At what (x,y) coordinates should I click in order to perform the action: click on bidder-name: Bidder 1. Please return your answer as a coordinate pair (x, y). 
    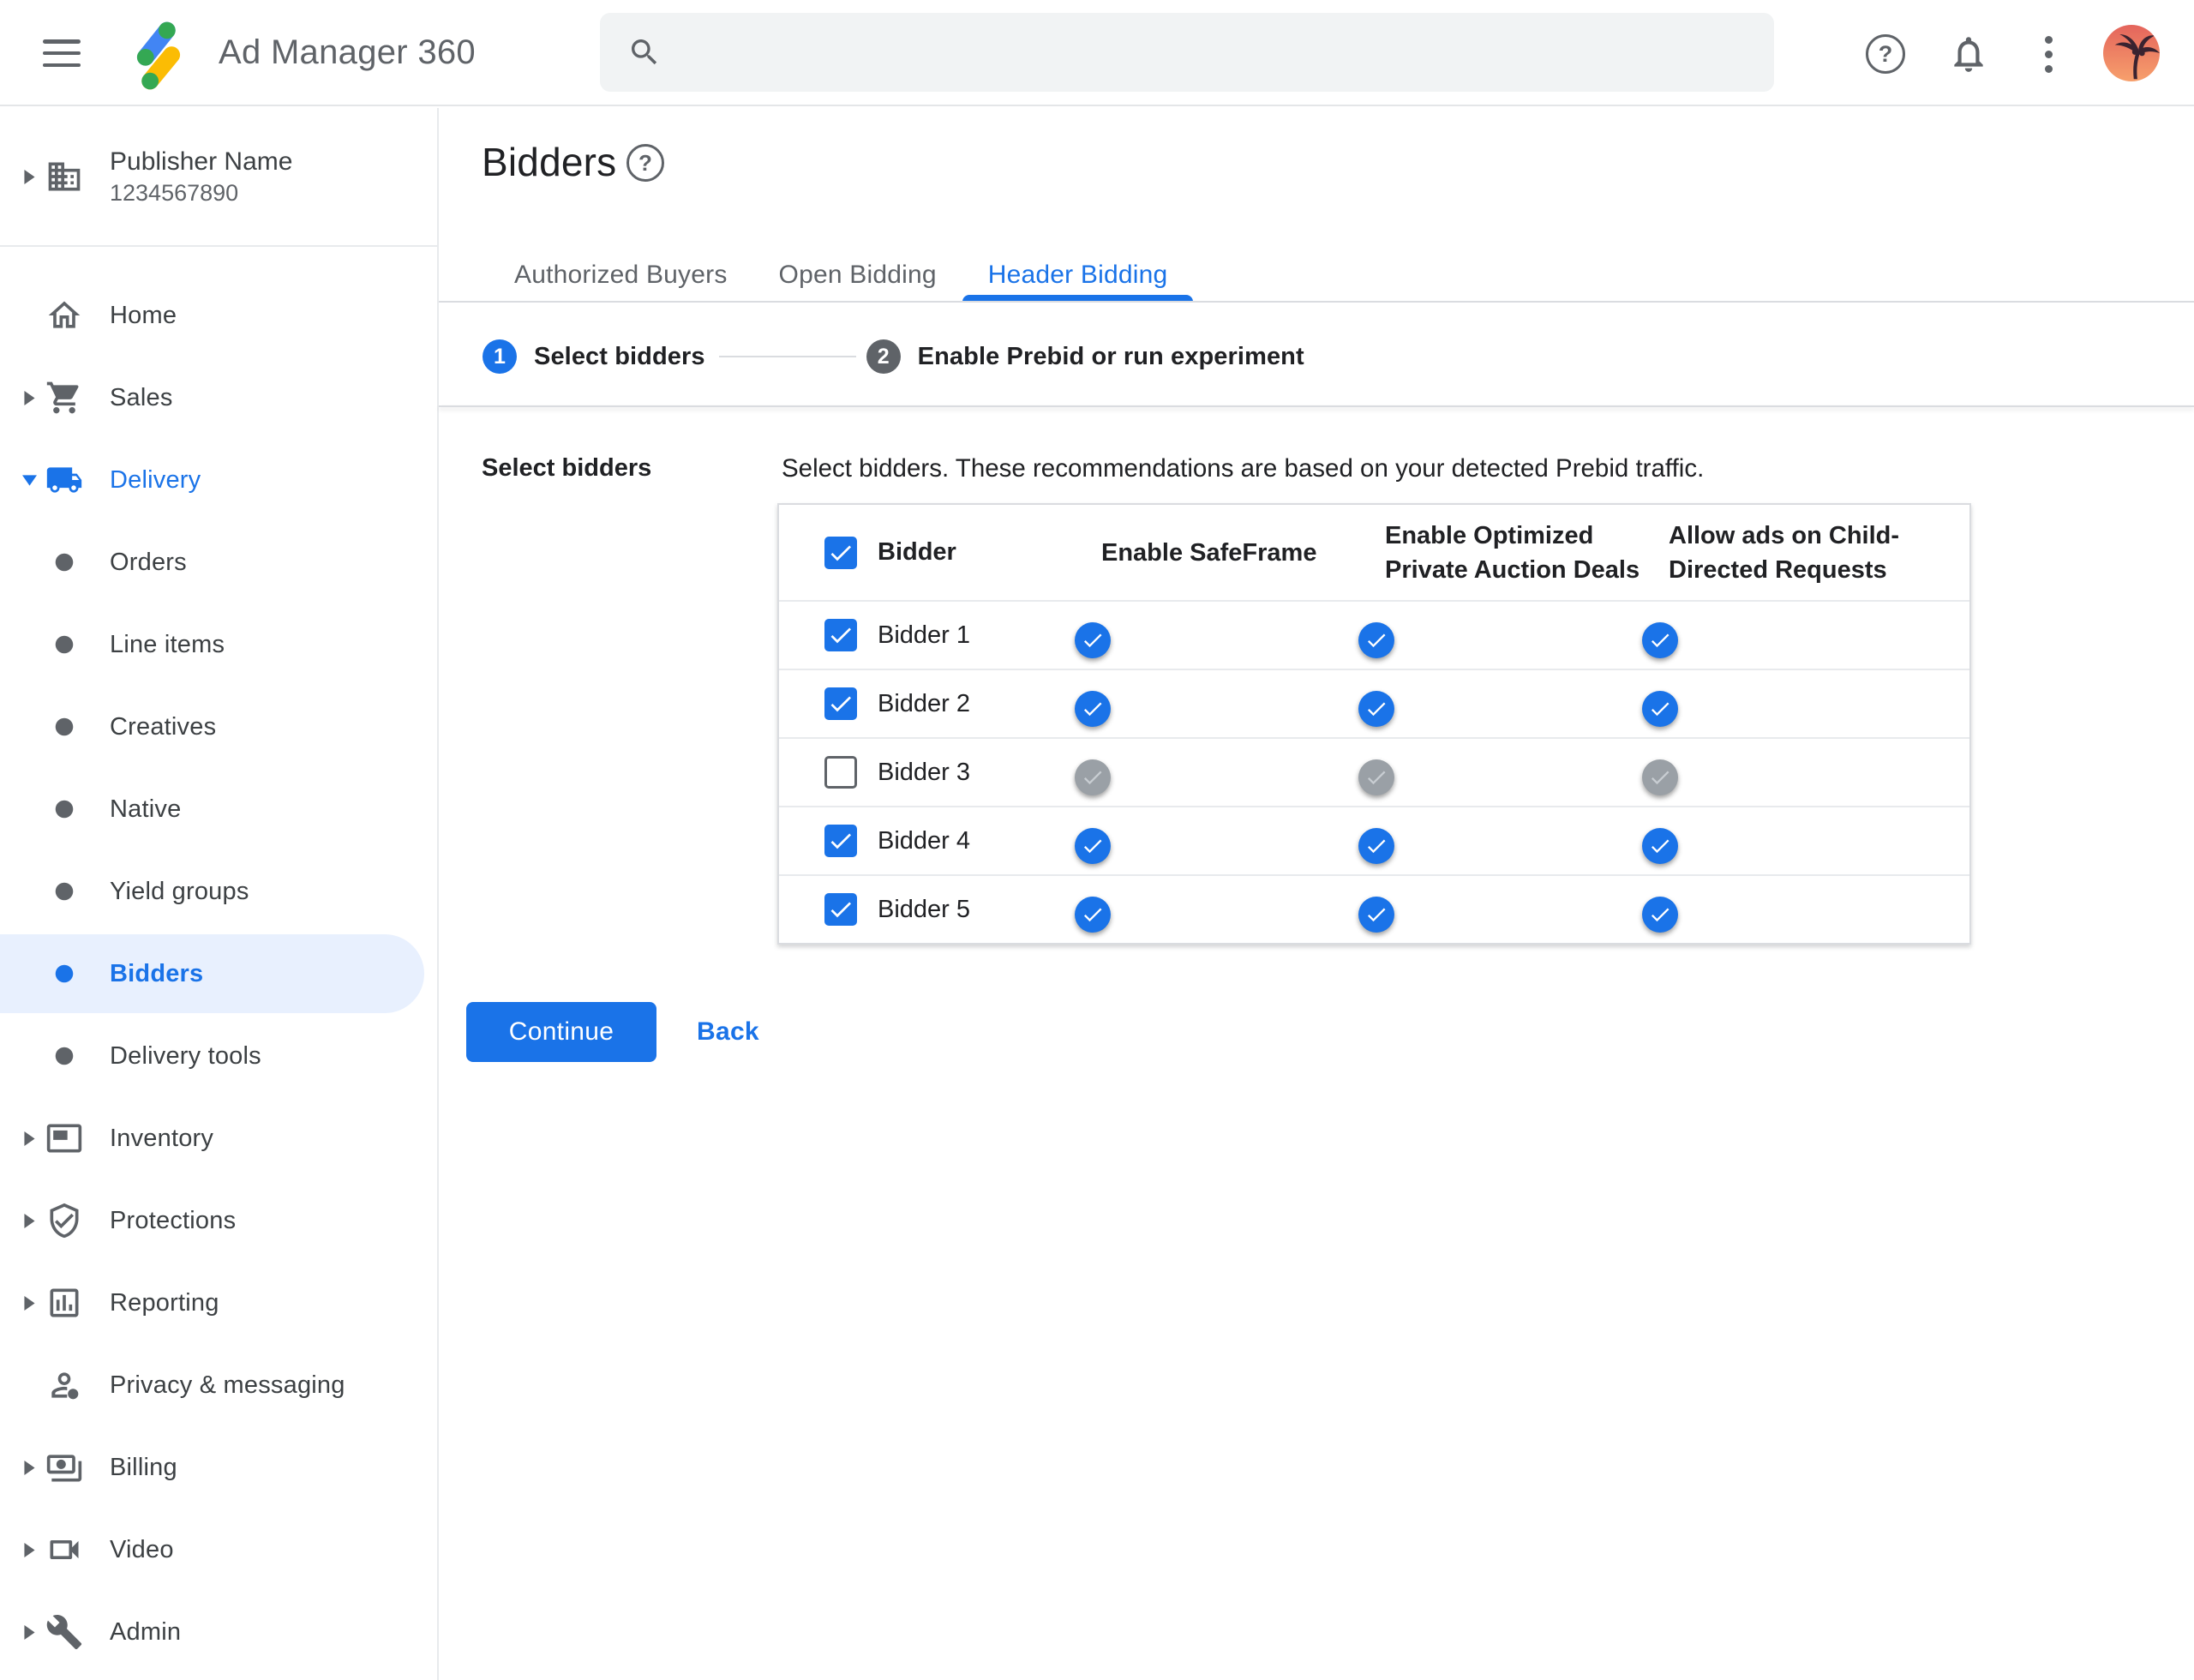
    Looking at the image, I should click on (924, 635).